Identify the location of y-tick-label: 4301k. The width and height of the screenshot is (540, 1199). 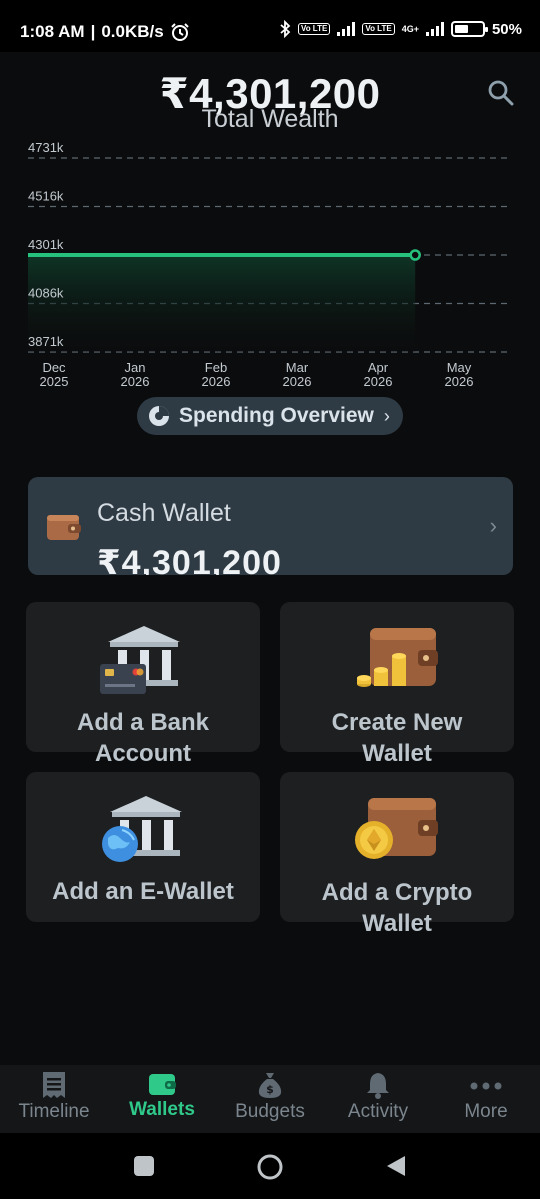
(46, 244).